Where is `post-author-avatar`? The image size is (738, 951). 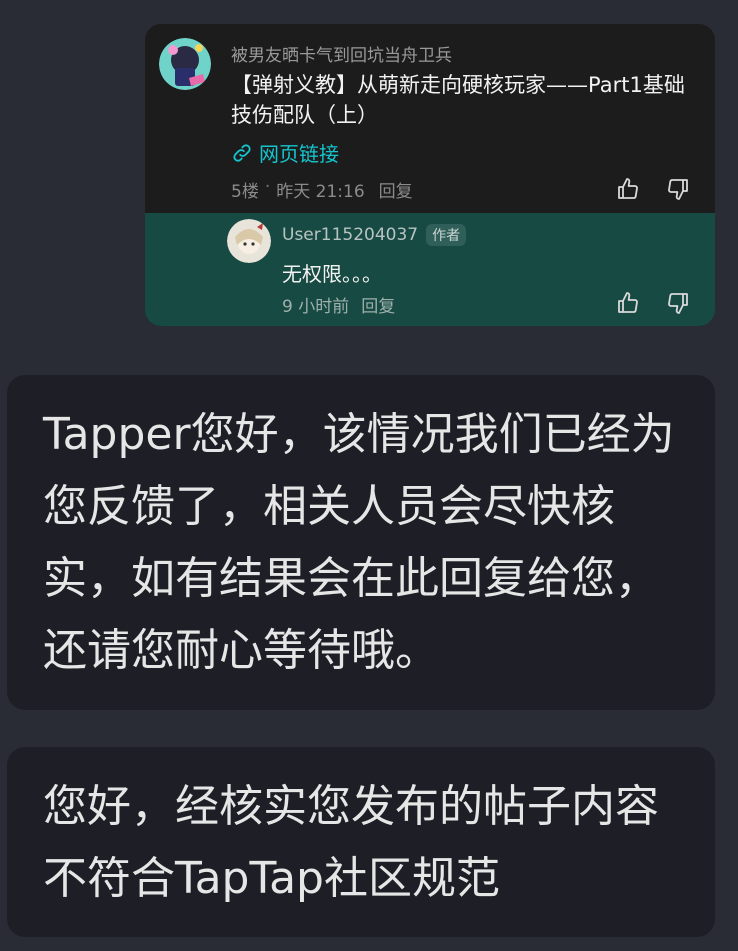
post-author-avatar is located at coordinates (185, 64).